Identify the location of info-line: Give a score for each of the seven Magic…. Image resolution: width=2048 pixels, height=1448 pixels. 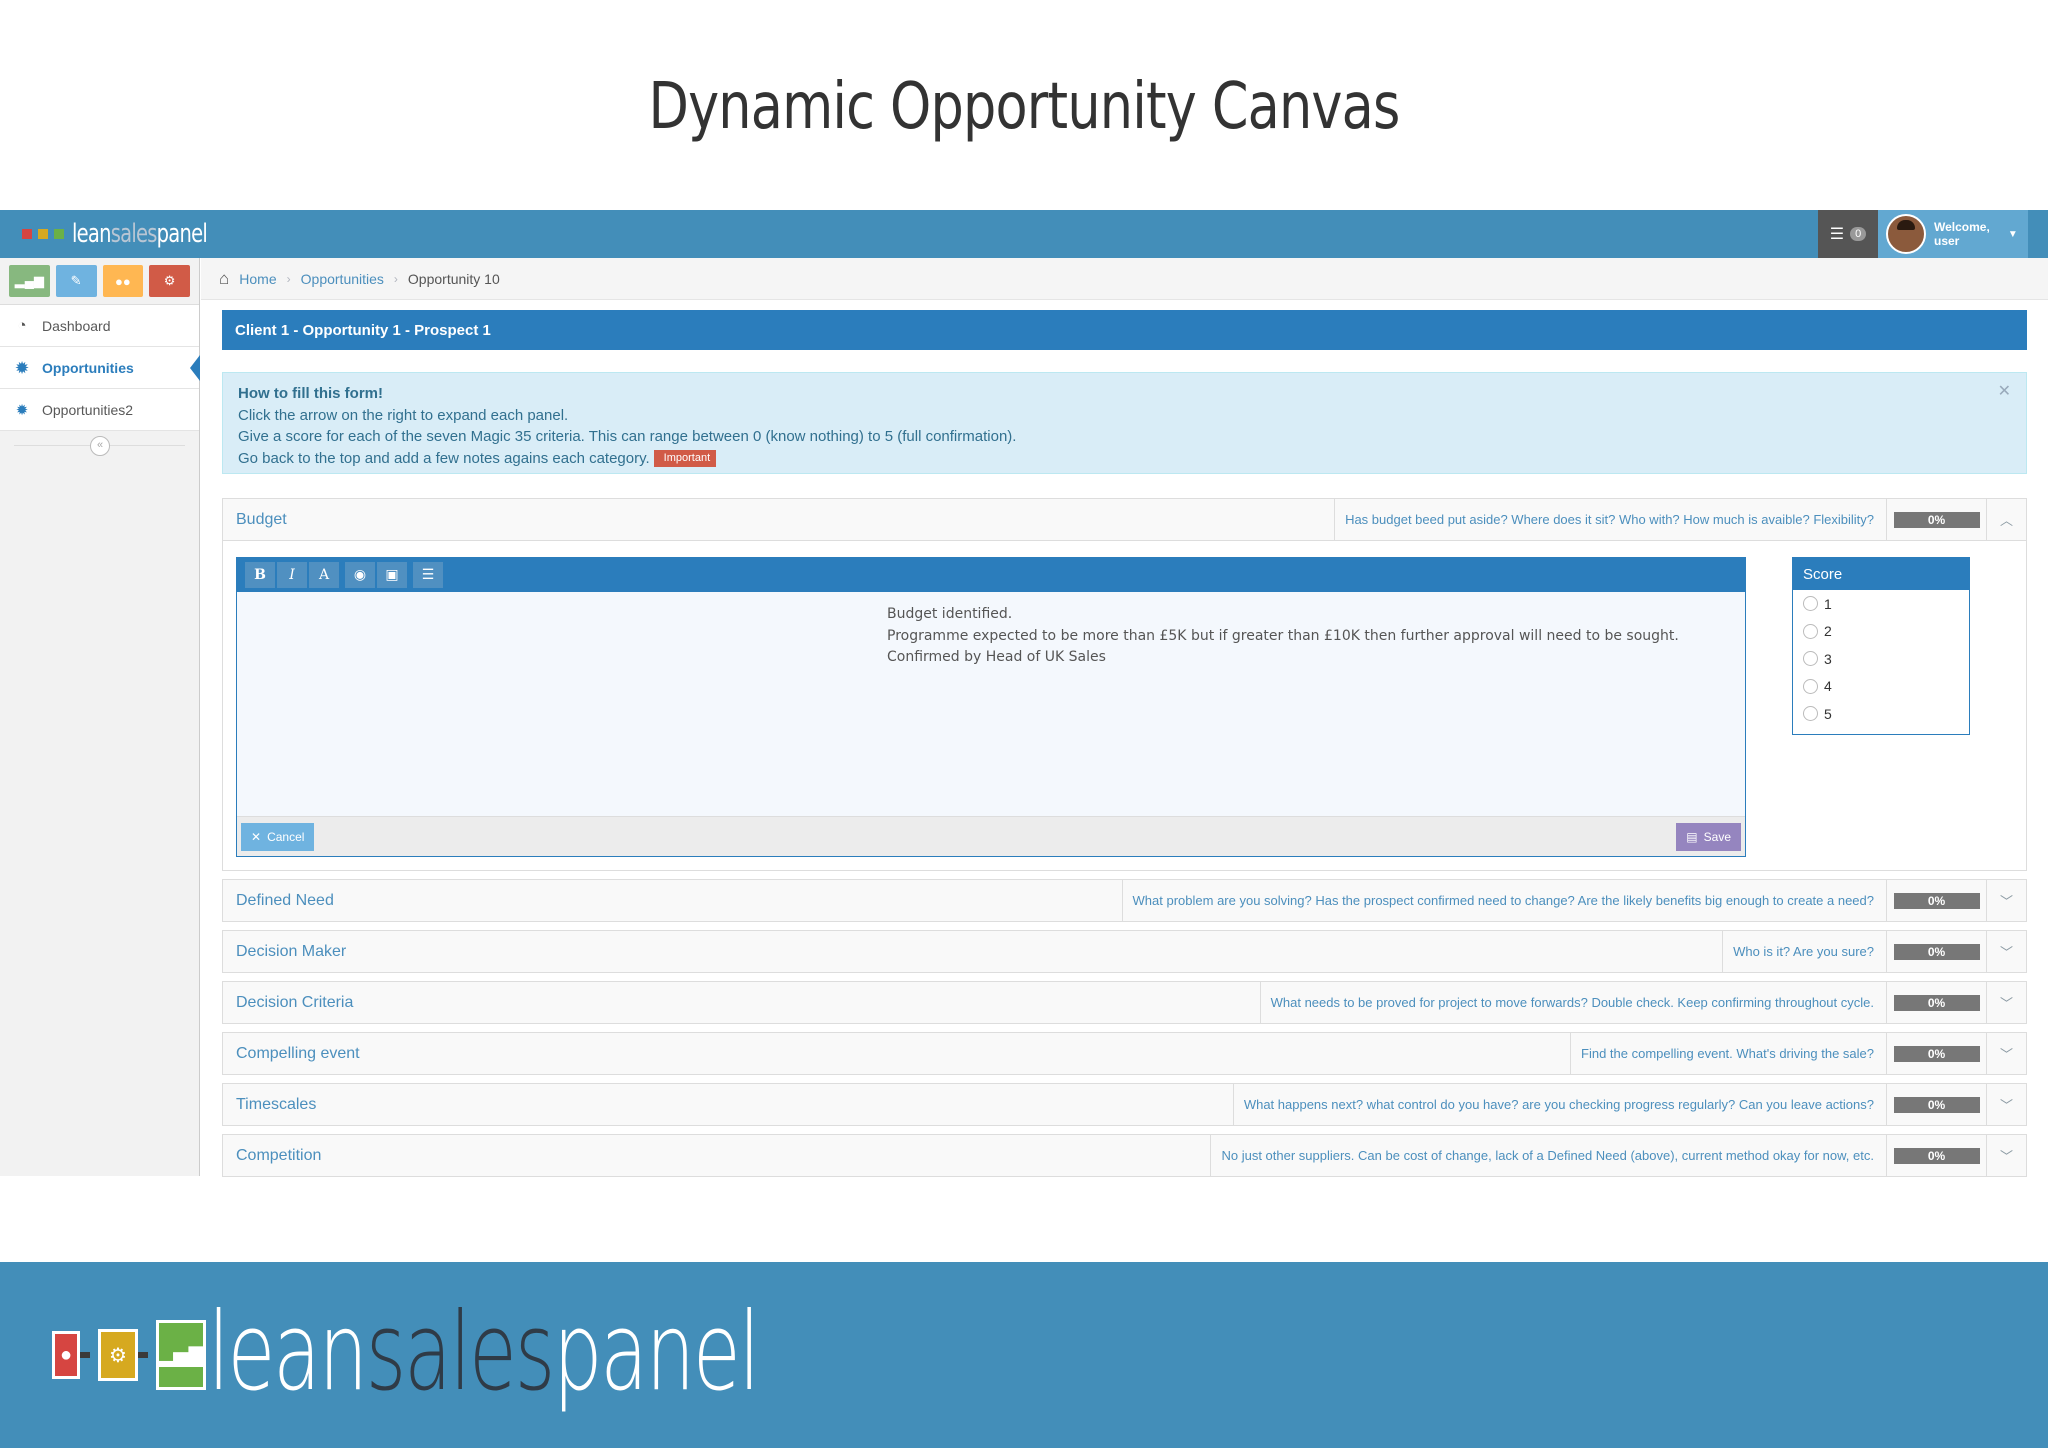
(627, 436).